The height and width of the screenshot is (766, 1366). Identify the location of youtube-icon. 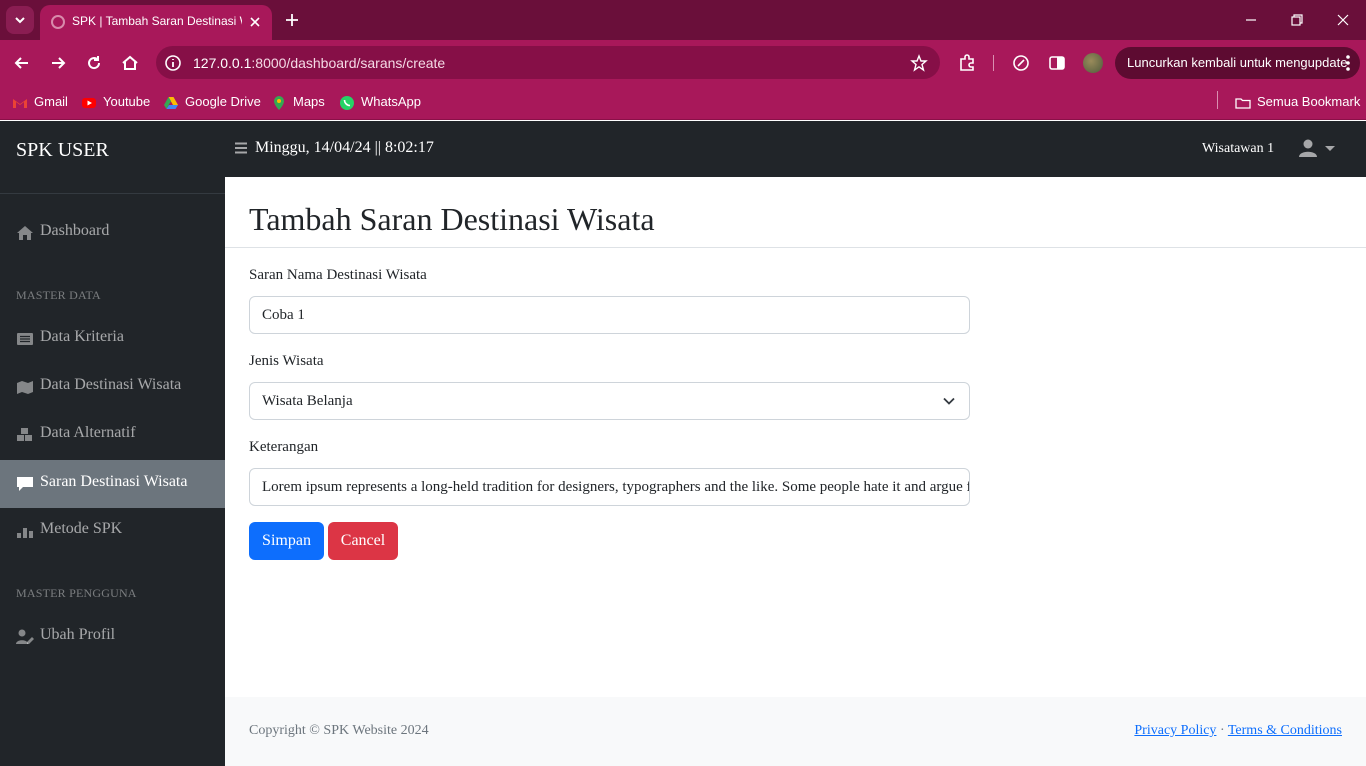
(89, 103).